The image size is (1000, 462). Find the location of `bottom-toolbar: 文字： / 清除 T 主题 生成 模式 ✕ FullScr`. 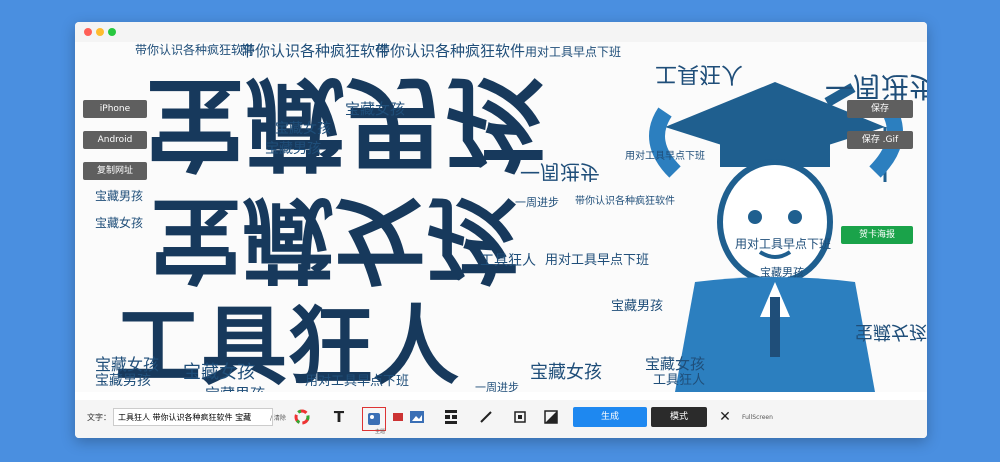

bottom-toolbar: 文字： / 清除 T 主题 生成 模式 ✕ FullScr is located at coordinates (501, 419).